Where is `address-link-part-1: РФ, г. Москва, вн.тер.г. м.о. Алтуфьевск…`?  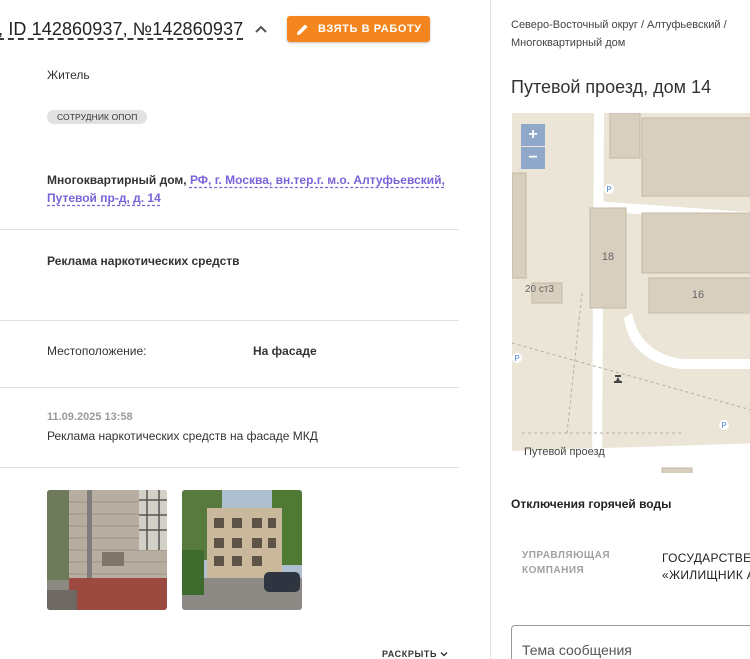
address-link-part-1: РФ, г. Москва, вн.тер.г. м.о. Алтуфьевск… is located at coordinates (317, 180).